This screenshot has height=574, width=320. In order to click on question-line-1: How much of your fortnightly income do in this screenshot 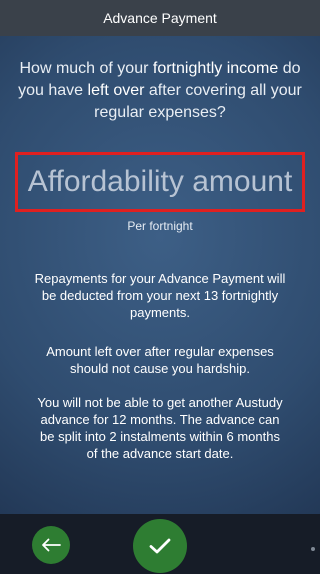, I will do `click(160, 69)`.